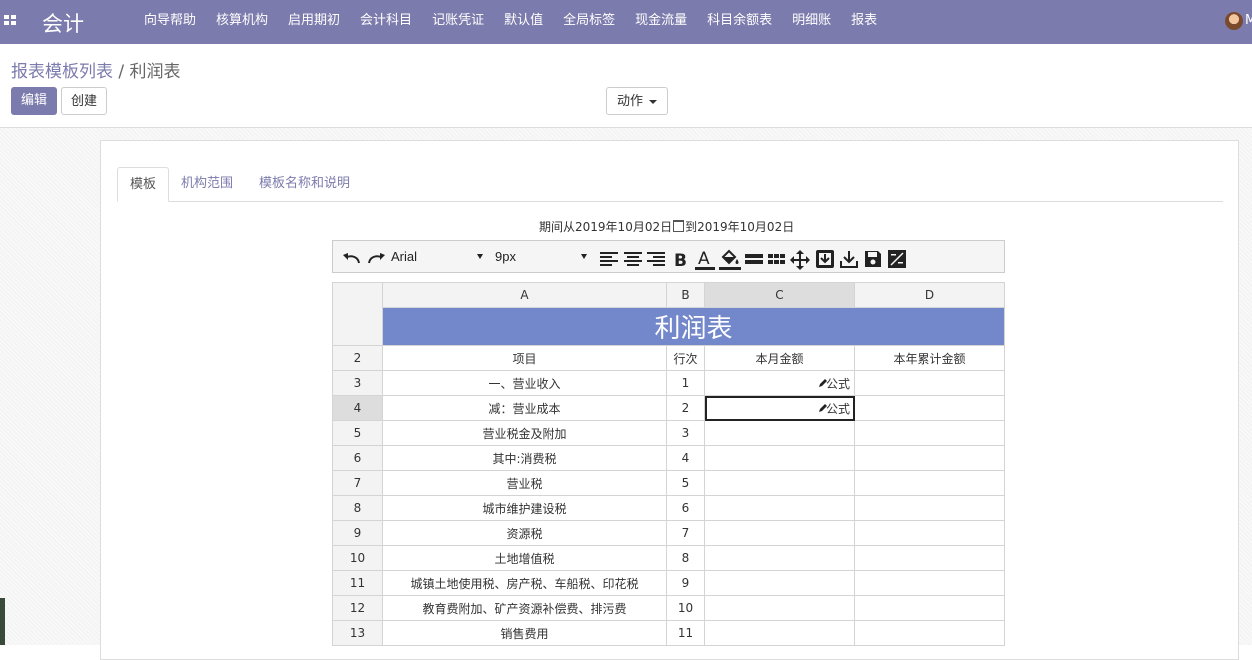 The width and height of the screenshot is (1252, 660). What do you see at coordinates (685, 583) in the screenshot?
I see `cell-line-no: 9` at bounding box center [685, 583].